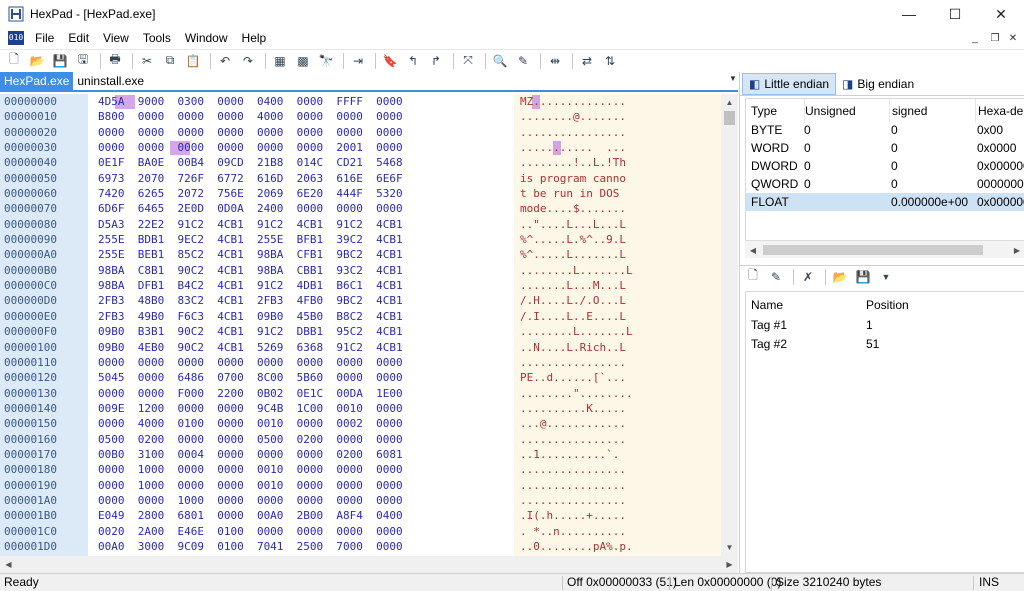  Describe the element at coordinates (789, 83) in the screenshot. I see `tab-little-endian: ◧ Little endian` at that location.